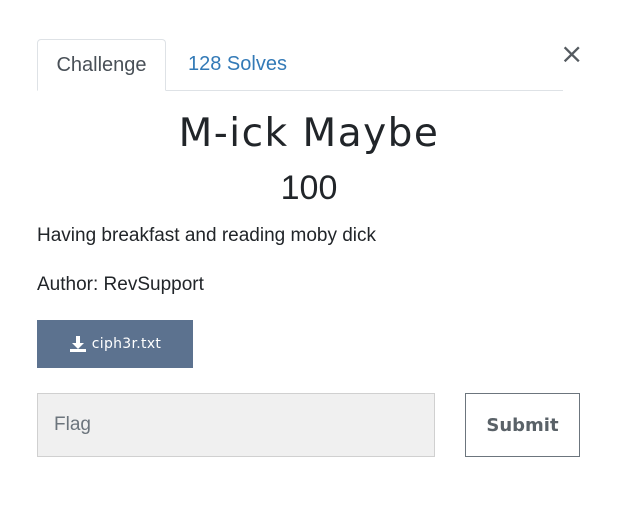 The height and width of the screenshot is (515, 618). Describe the element at coordinates (309, 133) in the screenshot. I see `challenge-name: M-ick Maybe` at that location.